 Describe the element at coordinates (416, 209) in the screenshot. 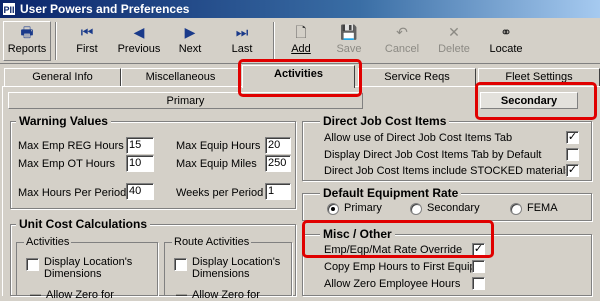

I see `equip-rate-secondary-radio` at that location.